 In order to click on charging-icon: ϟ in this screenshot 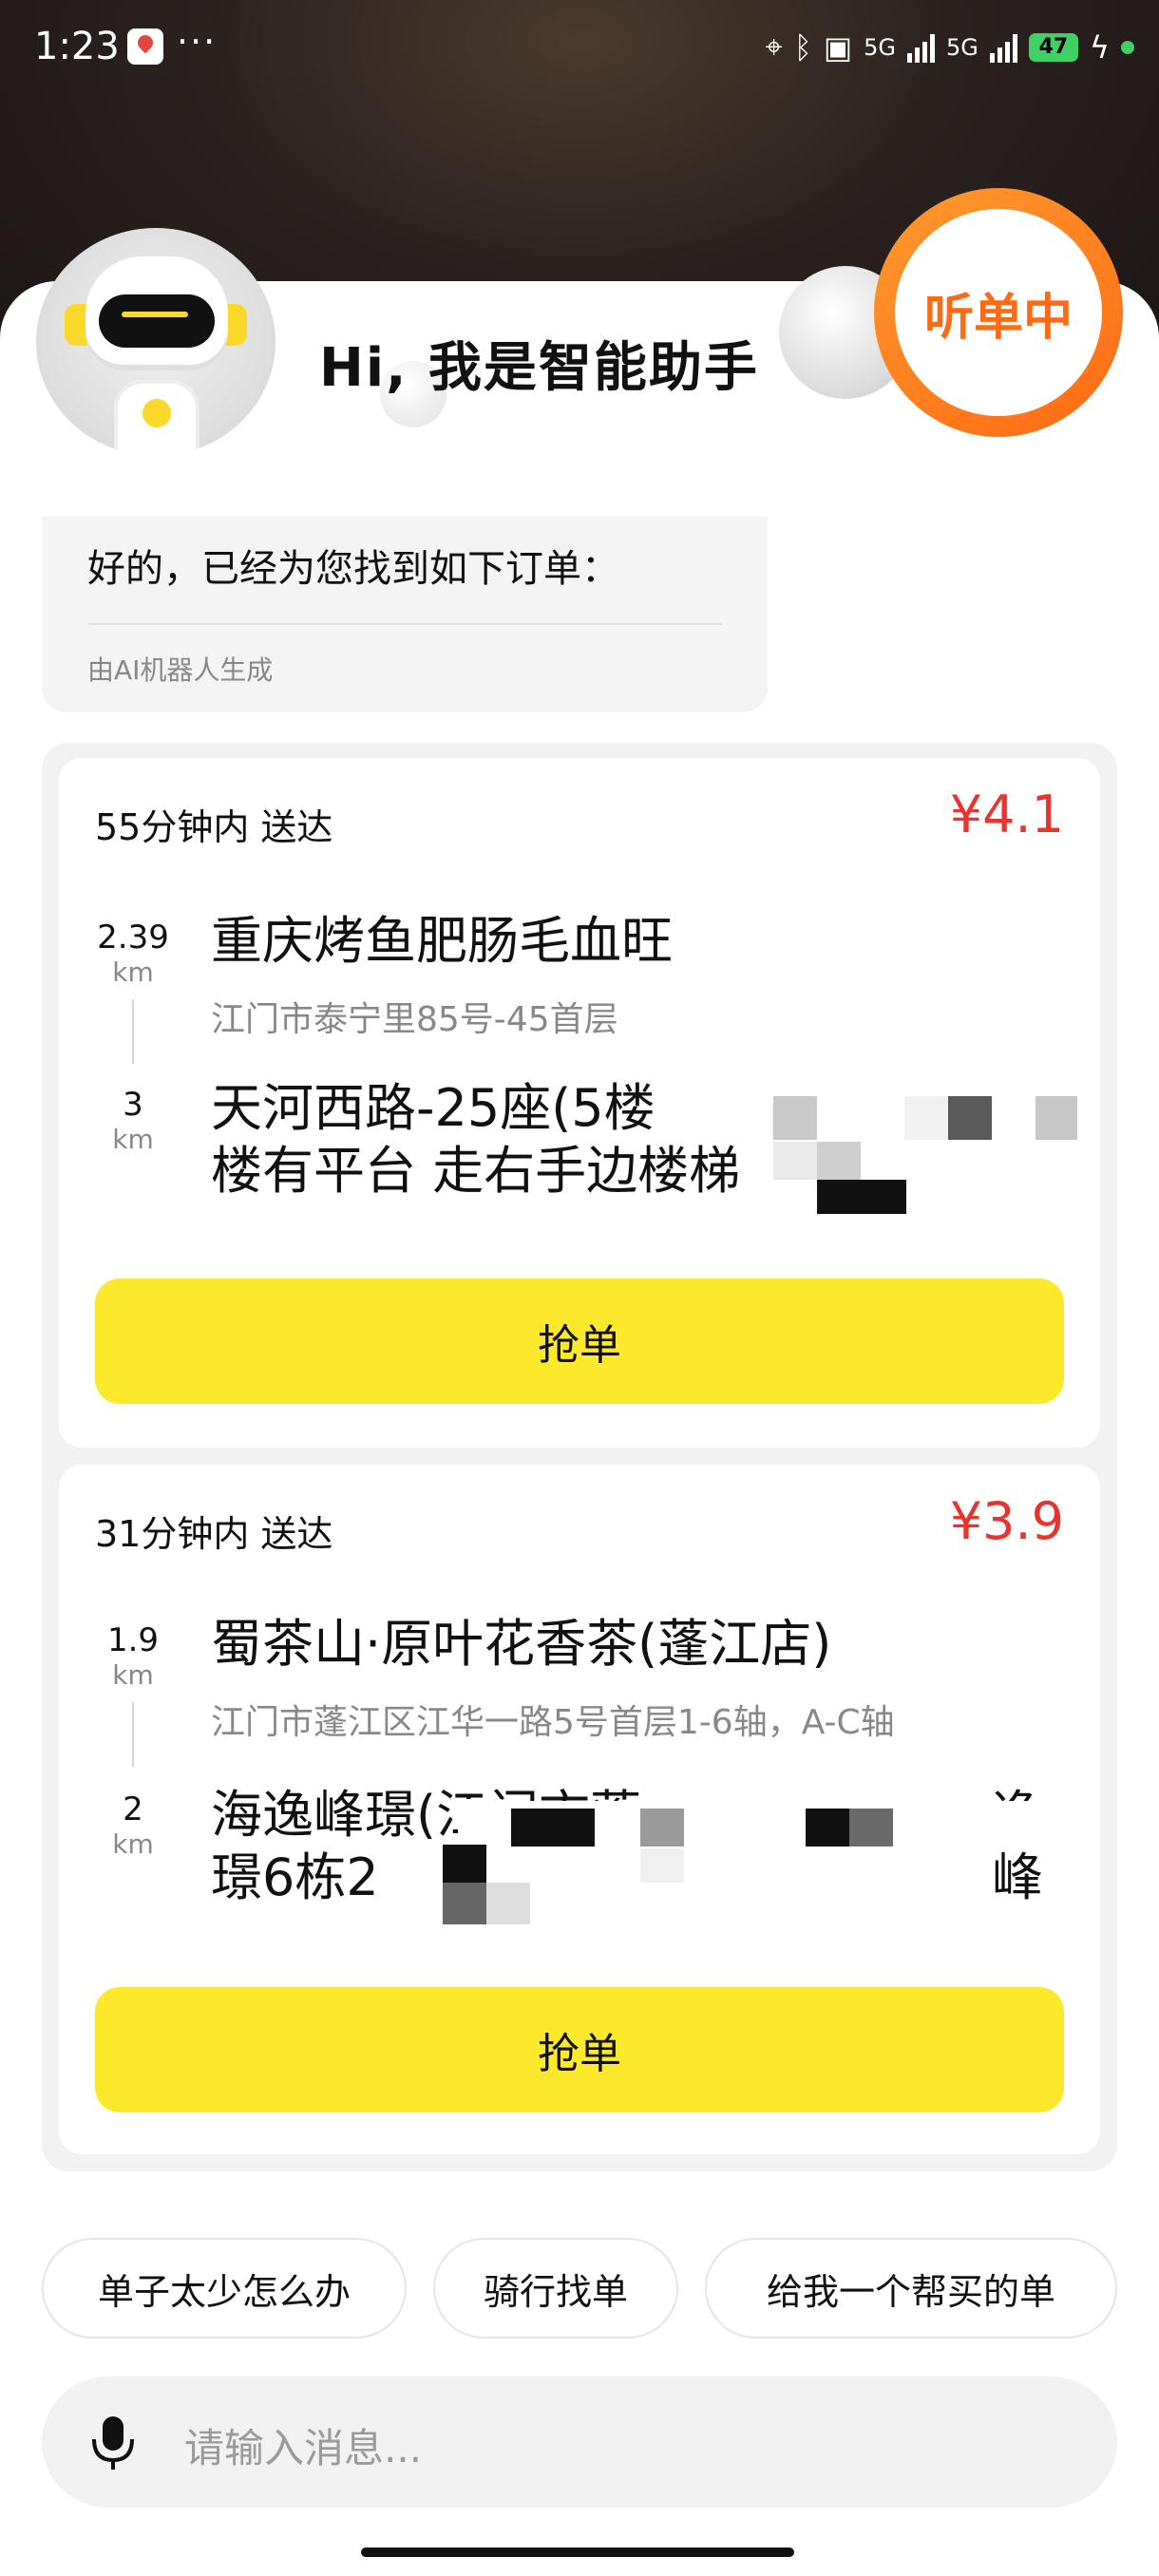, I will do `click(1099, 47)`.